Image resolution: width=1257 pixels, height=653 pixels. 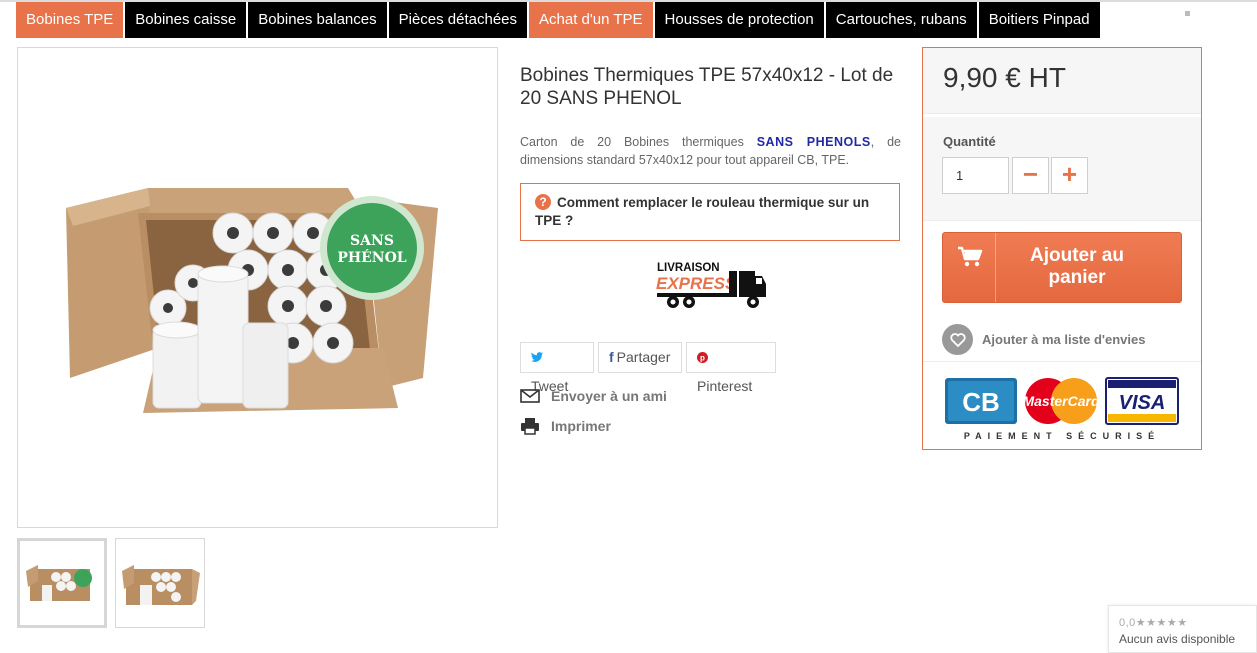 I want to click on quantity-increase-button: +, so click(x=1069, y=175).